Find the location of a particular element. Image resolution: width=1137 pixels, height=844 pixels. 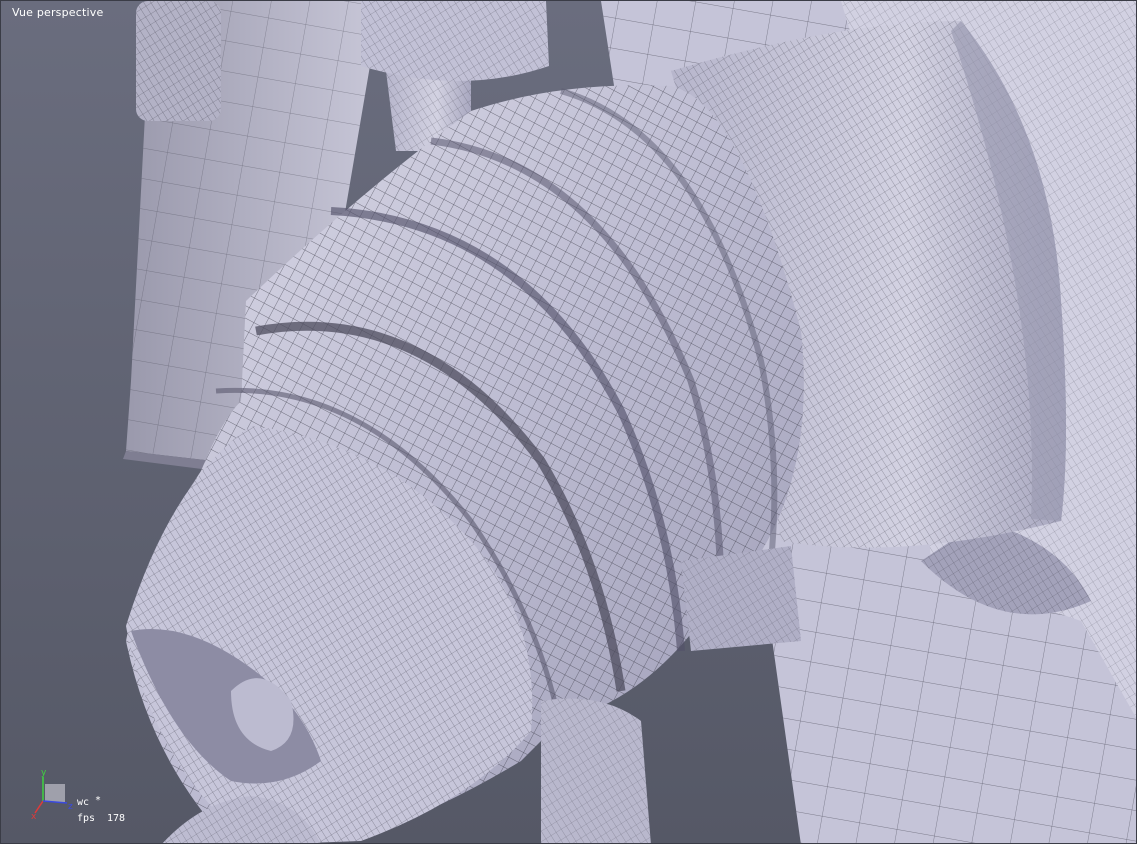

fps-label: fps is located at coordinates (86, 818).